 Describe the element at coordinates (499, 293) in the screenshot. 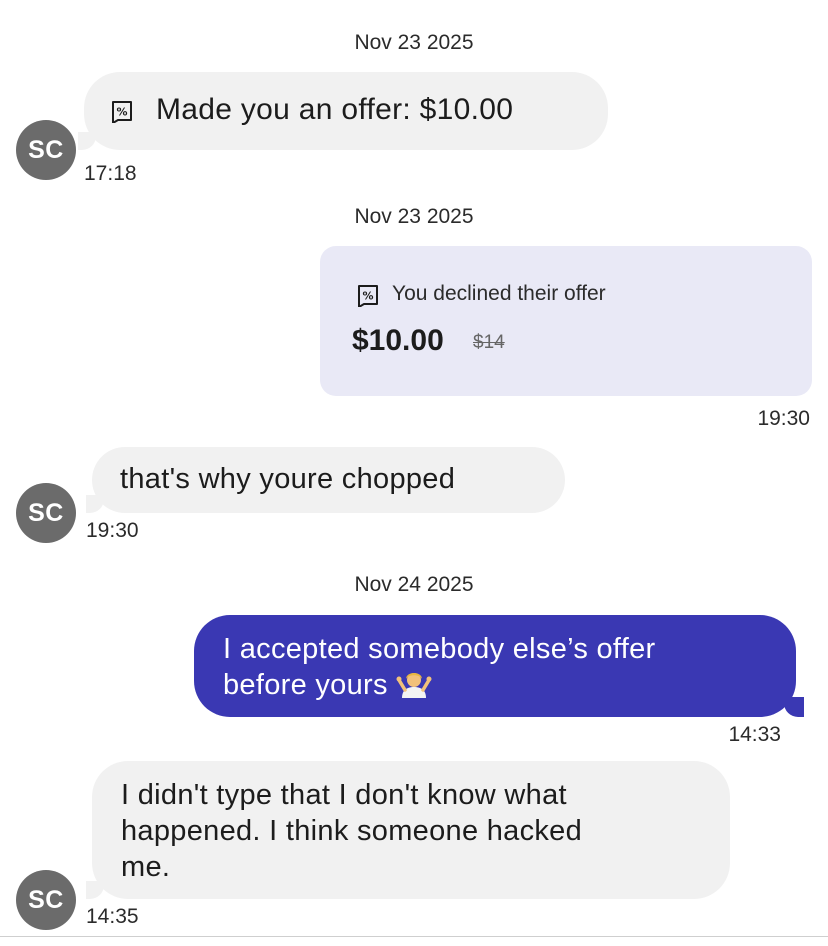

I see `offer-status-text: You declined their offer` at that location.